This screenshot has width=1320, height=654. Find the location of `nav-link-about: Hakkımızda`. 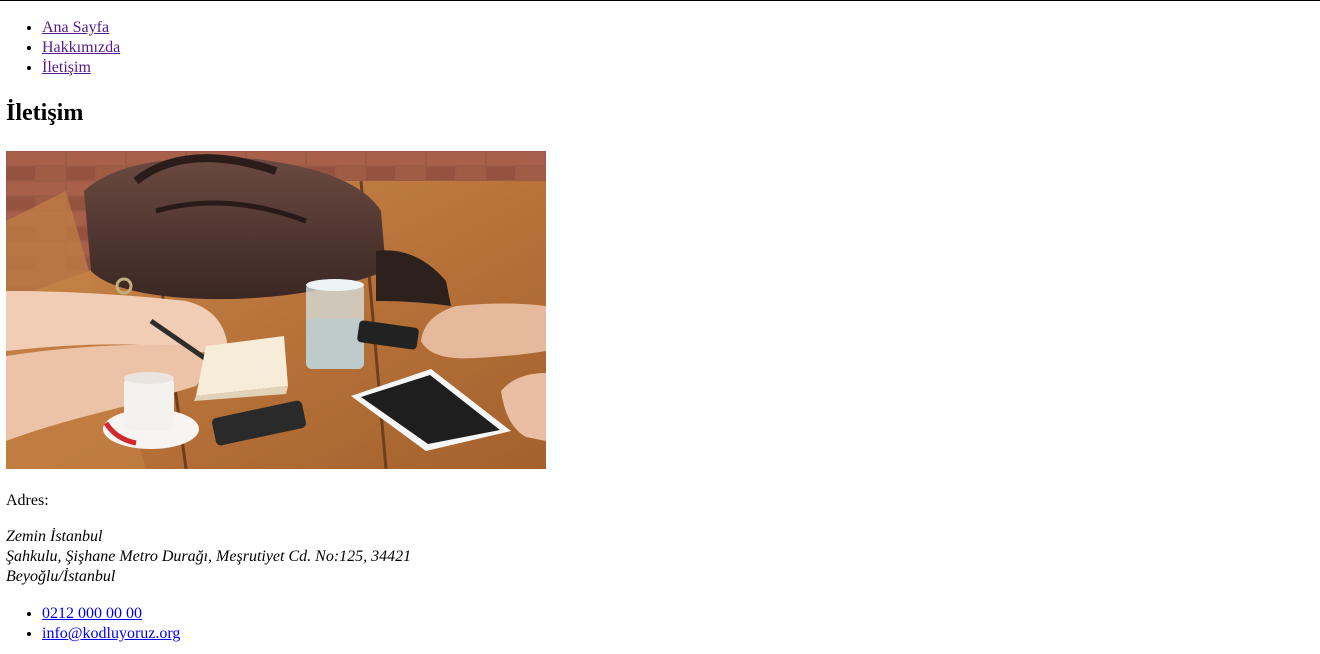

nav-link-about: Hakkımızda is located at coordinates (81, 47).